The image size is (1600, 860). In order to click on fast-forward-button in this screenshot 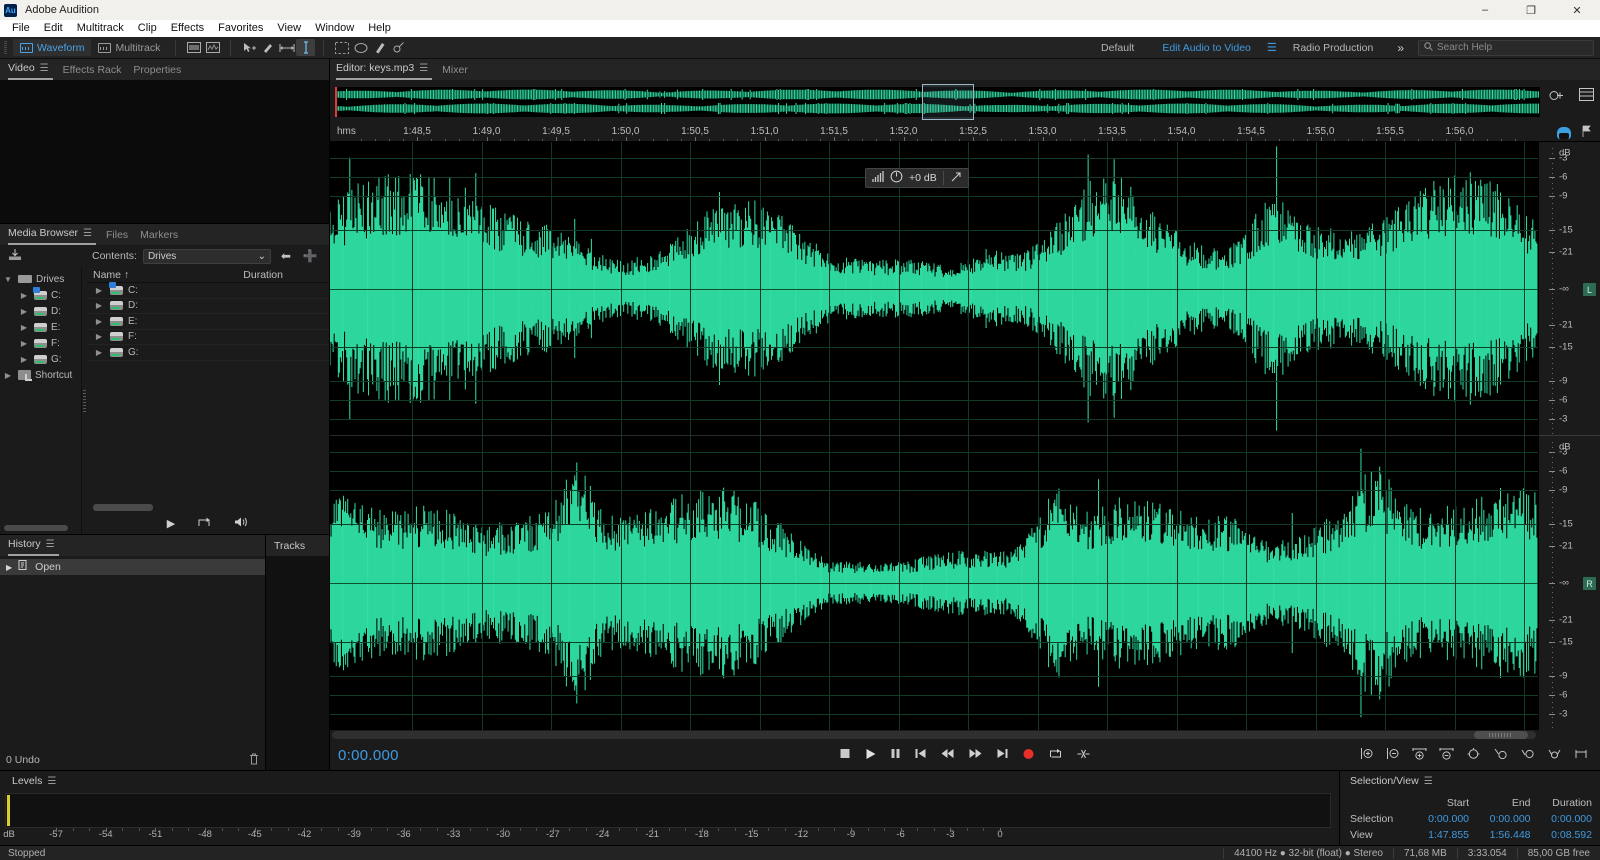, I will do `click(976, 755)`.